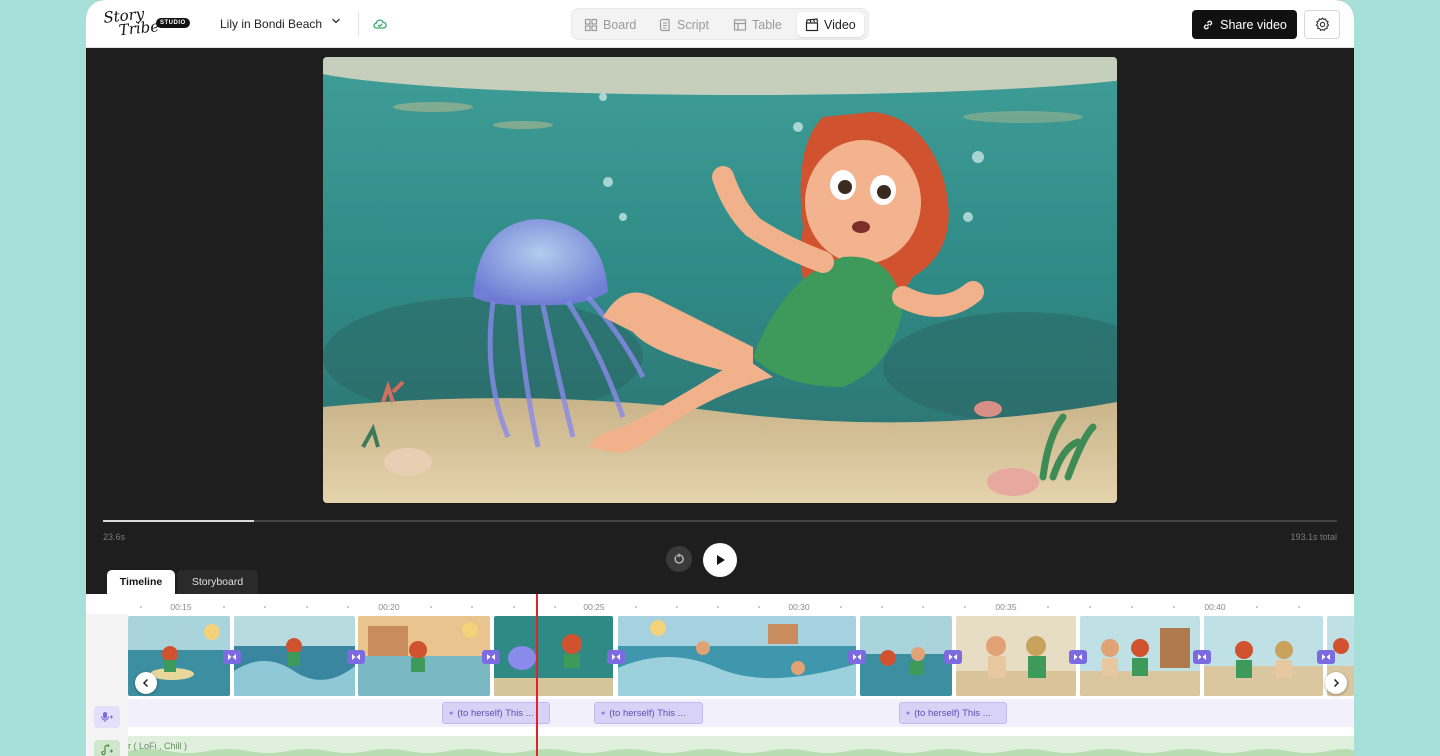 The width and height of the screenshot is (1440, 756). I want to click on video-progress-track, so click(720, 521).